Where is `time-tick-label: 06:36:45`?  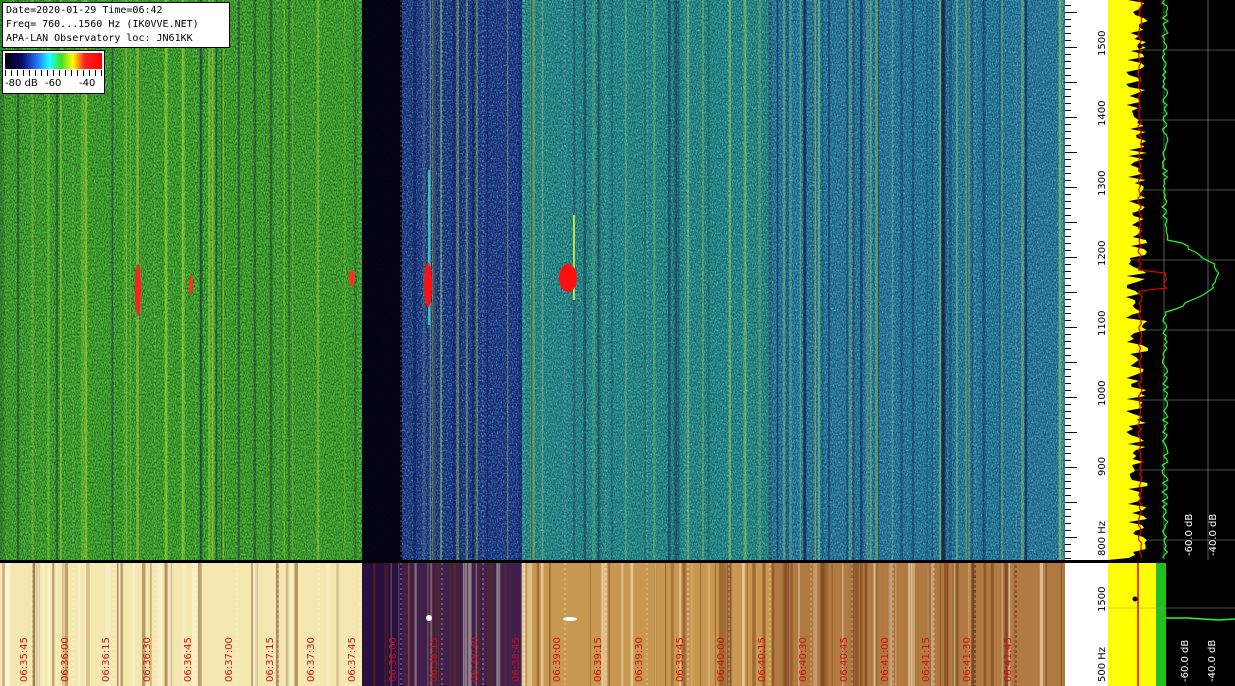 time-tick-label: 06:36:45 is located at coordinates (188, 659).